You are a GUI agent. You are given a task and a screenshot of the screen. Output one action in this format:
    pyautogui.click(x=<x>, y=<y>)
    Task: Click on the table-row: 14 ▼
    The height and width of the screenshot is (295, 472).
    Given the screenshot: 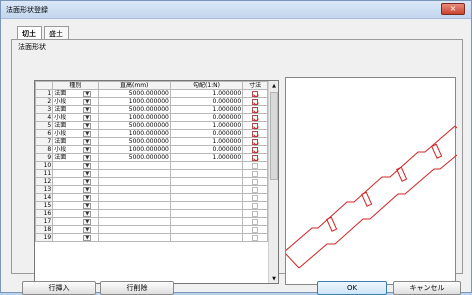 What is the action you would take?
    pyautogui.click(x=151, y=197)
    